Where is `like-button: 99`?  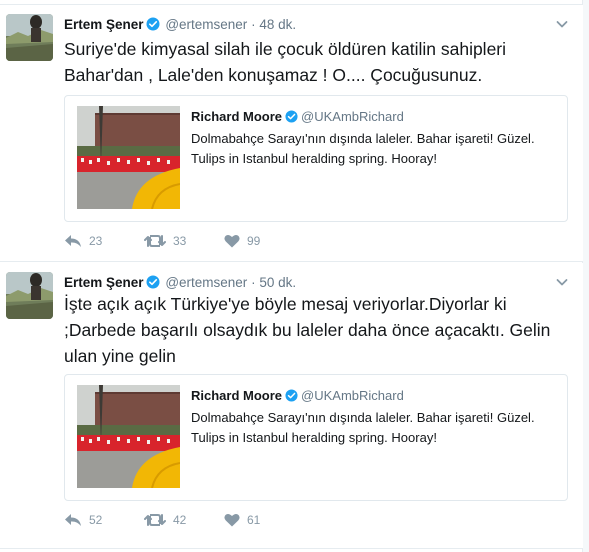
like-button: 99 is located at coordinates (242, 241).